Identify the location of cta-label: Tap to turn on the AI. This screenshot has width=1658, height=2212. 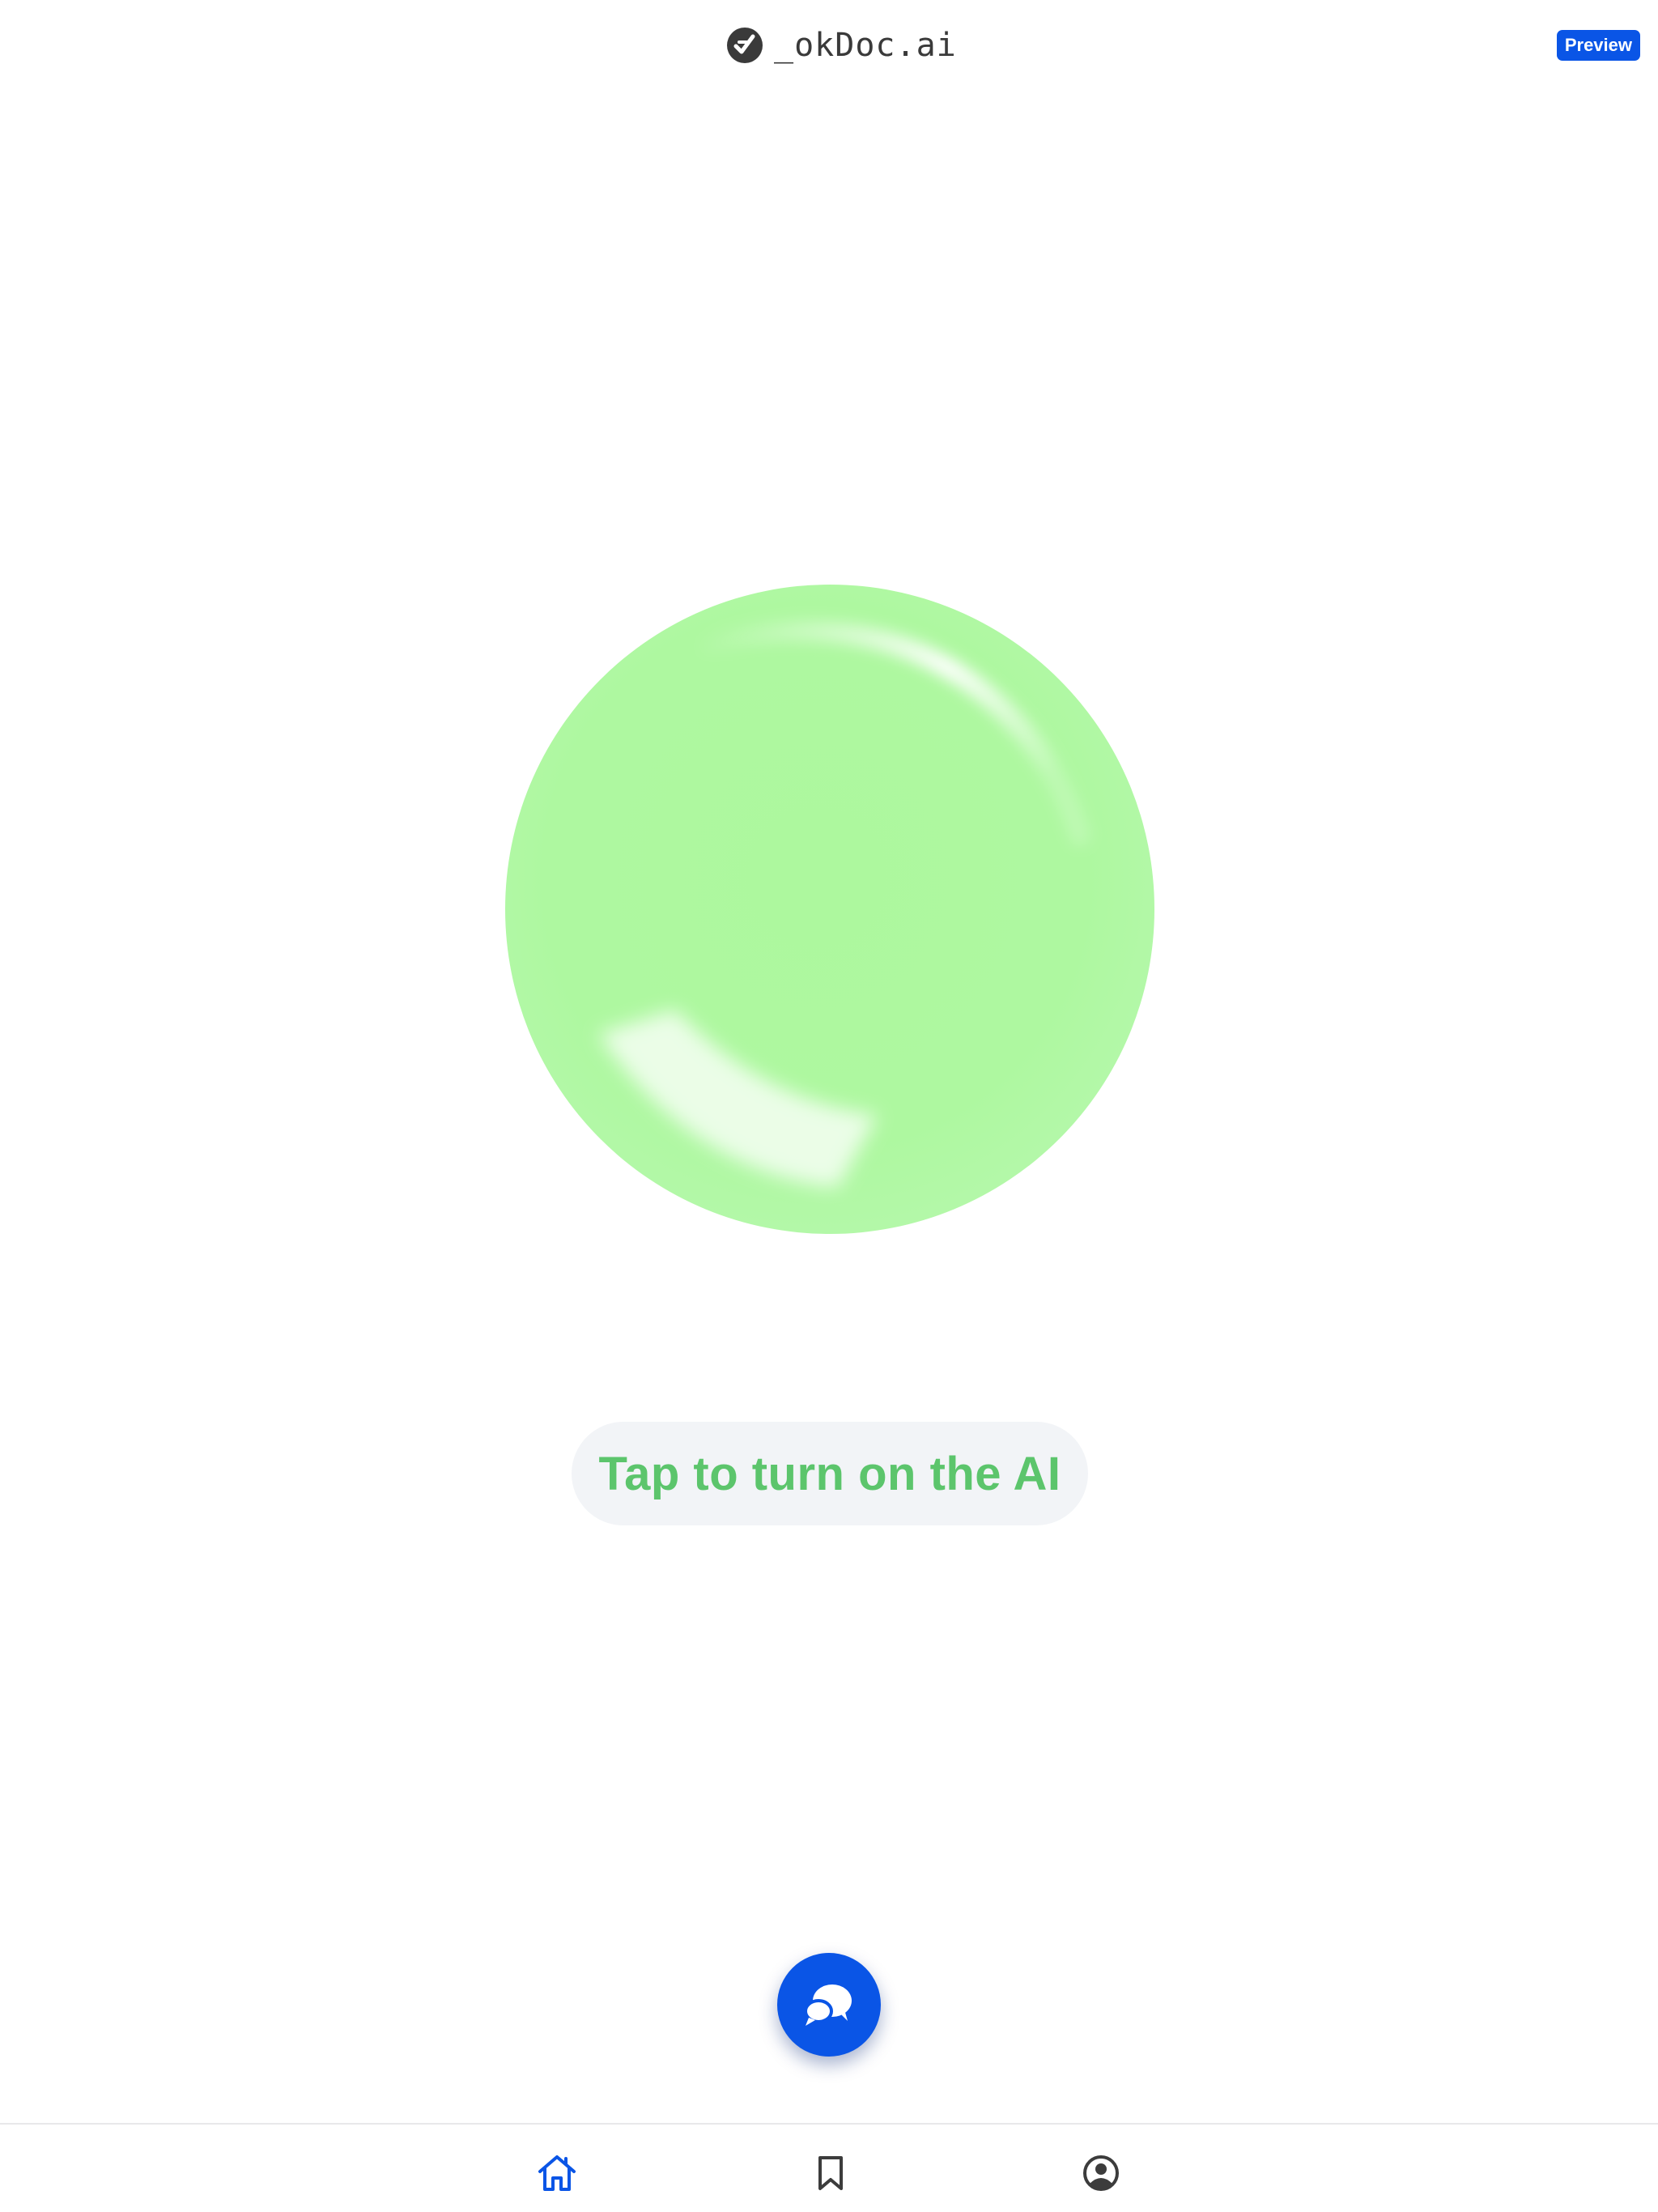
(829, 1473).